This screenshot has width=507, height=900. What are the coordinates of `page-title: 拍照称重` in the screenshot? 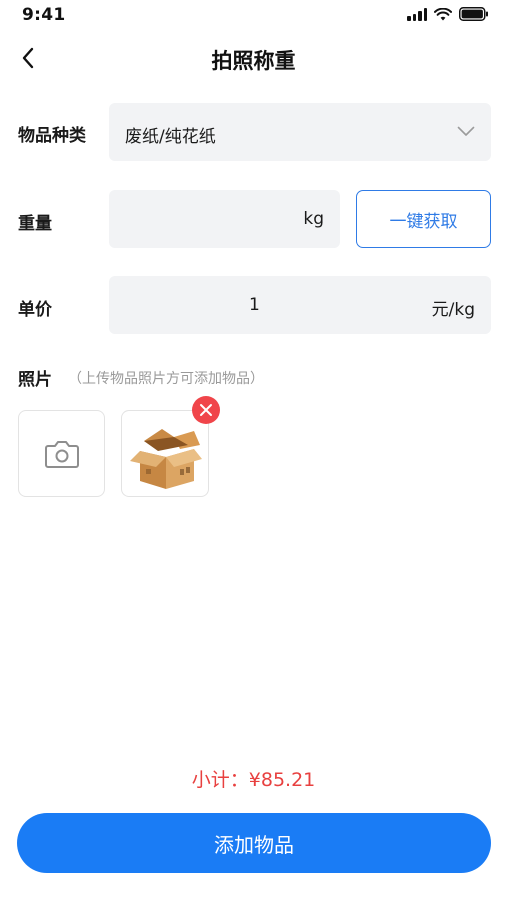 It's located at (253, 61).